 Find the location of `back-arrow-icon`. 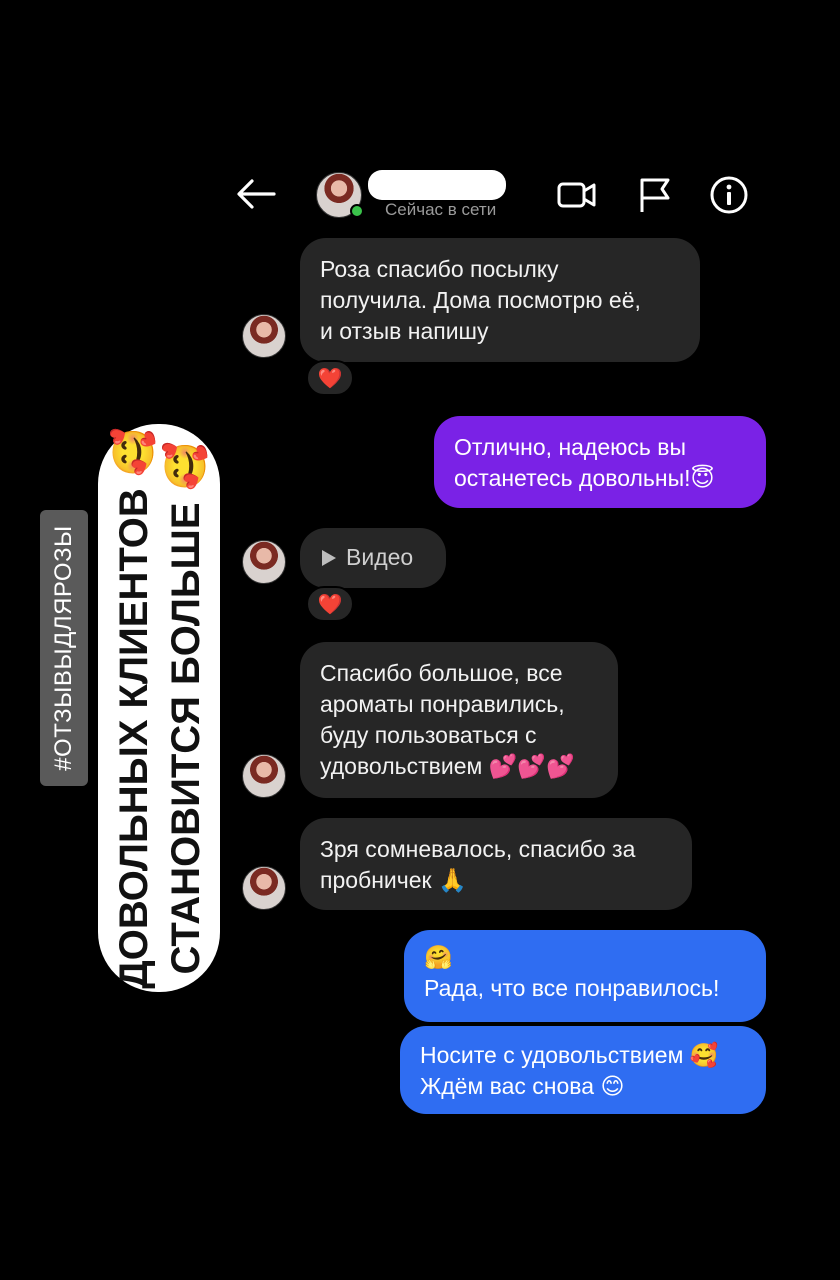

back-arrow-icon is located at coordinates (256, 194).